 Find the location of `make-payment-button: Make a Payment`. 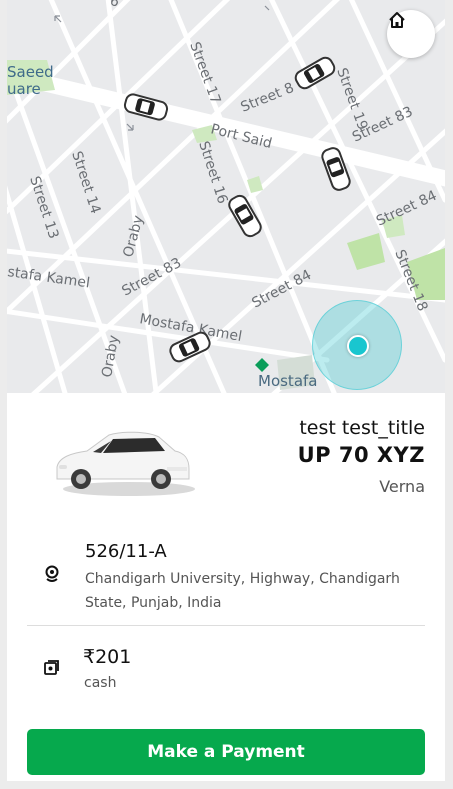

make-payment-button: Make a Payment is located at coordinates (226, 752).